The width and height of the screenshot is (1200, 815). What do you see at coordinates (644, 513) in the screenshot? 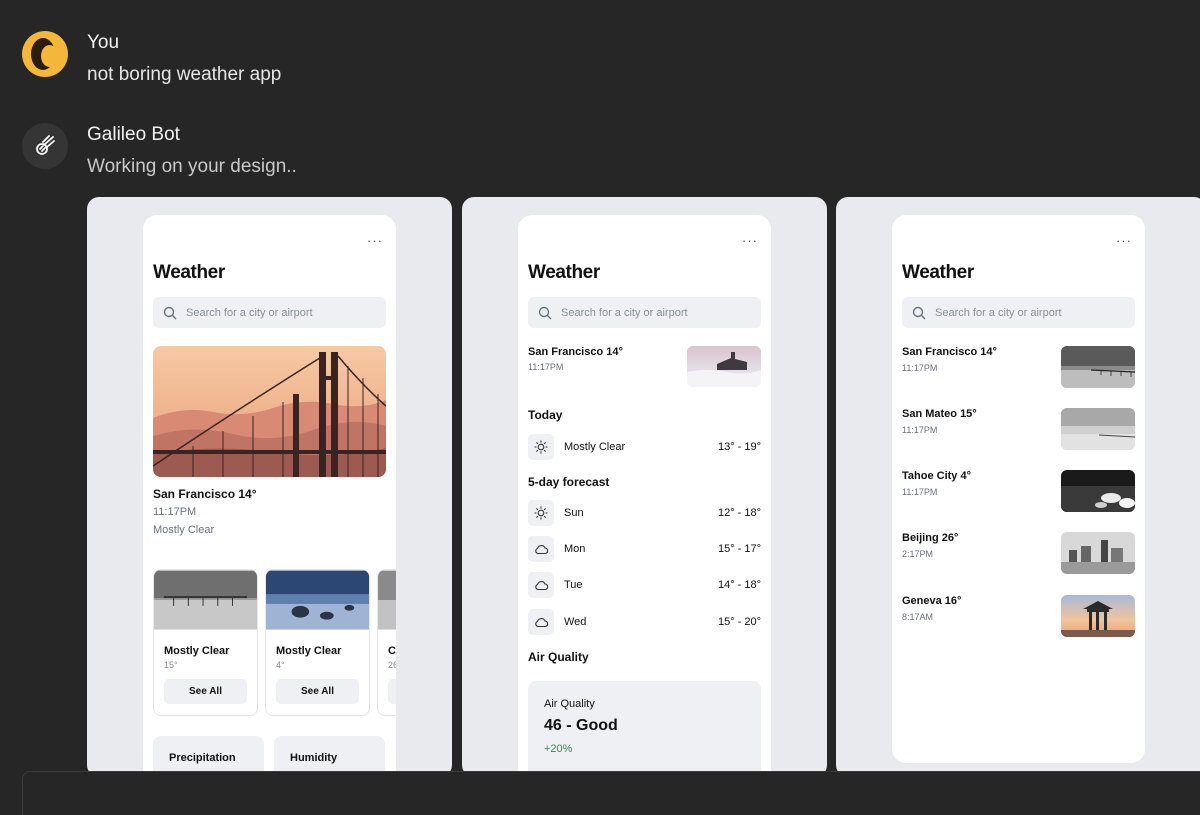
I see `forecast-row: Sun 12° - 18°` at bounding box center [644, 513].